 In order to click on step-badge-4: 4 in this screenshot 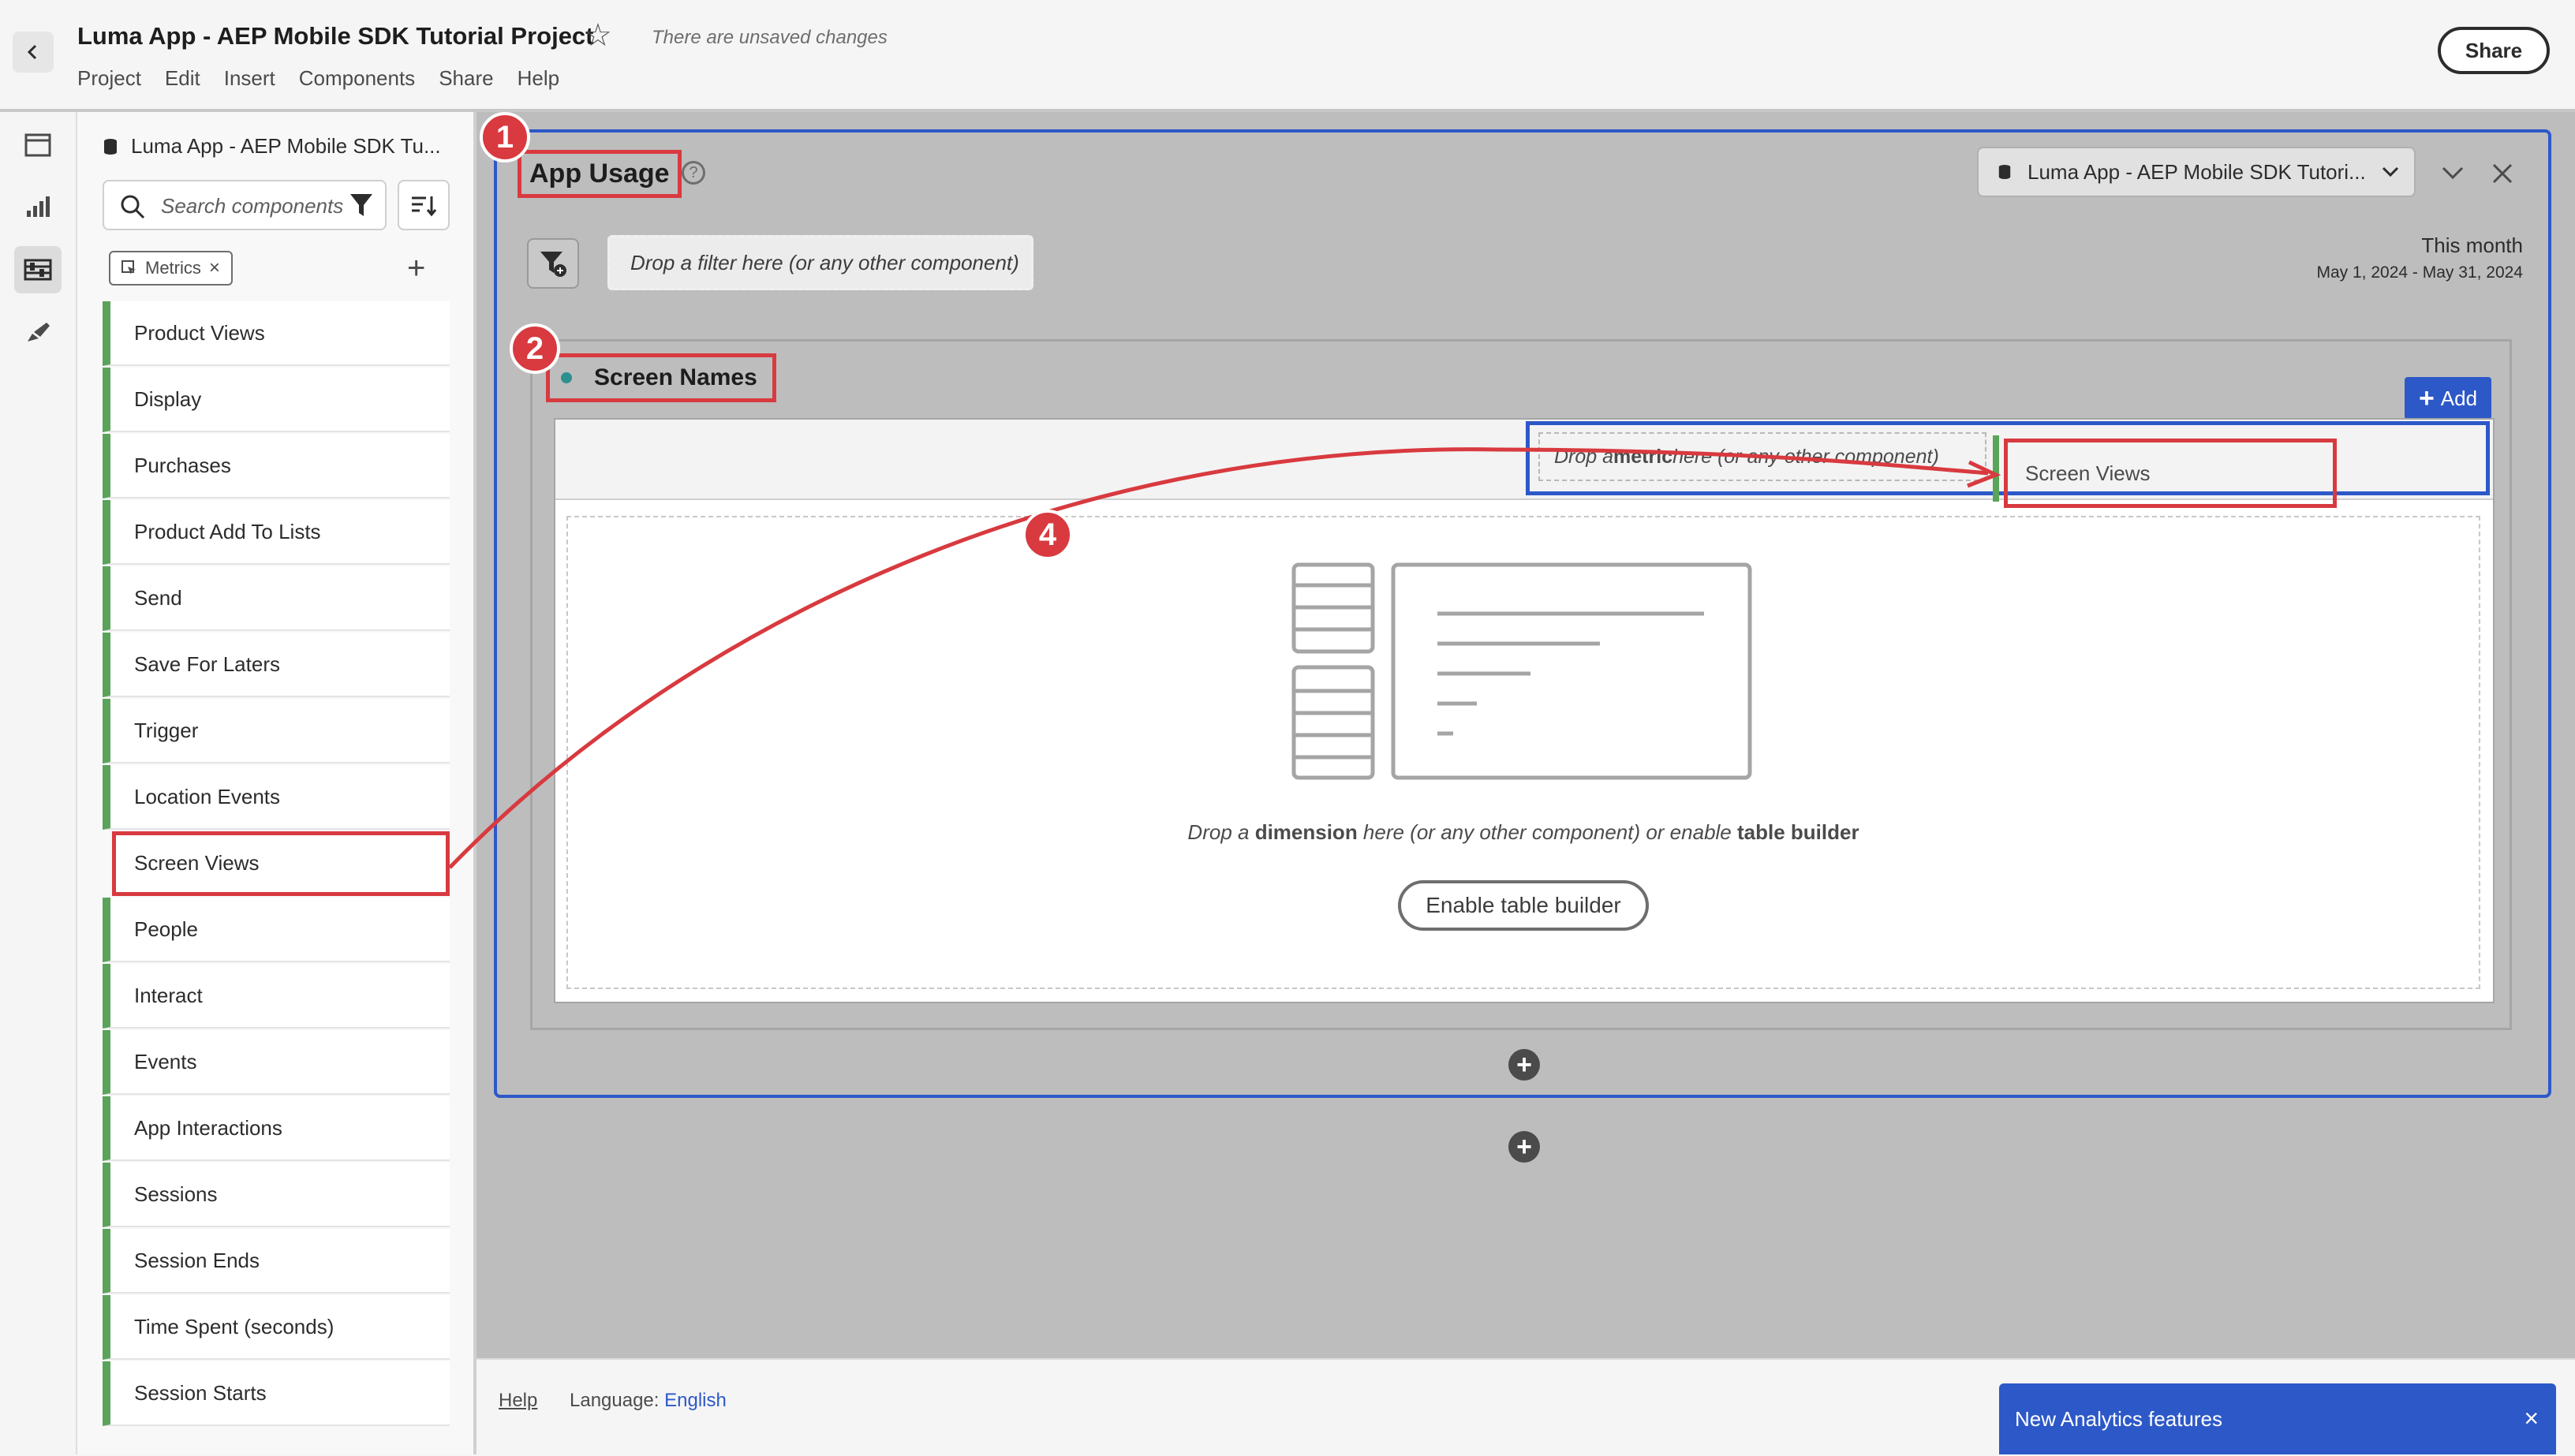, I will do `click(1047, 535)`.